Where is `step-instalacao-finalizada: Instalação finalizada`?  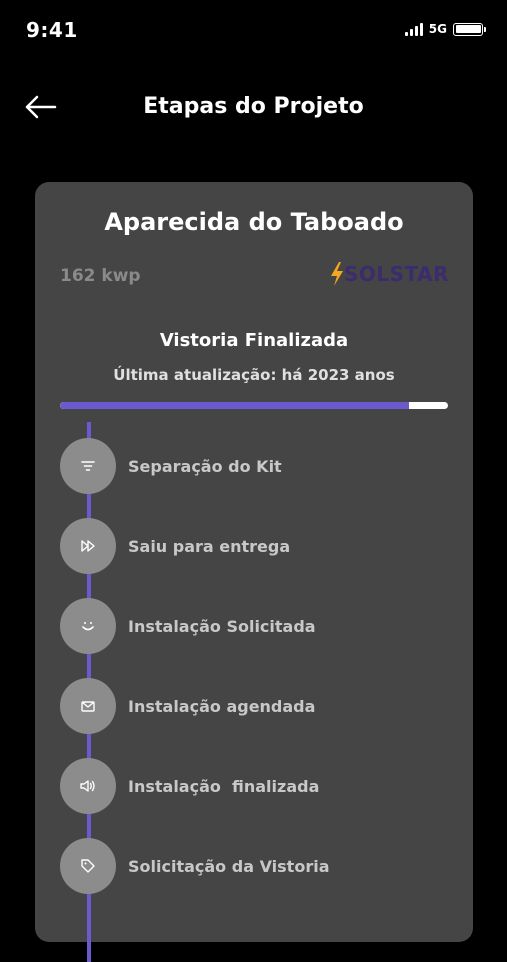
step-instalacao-finalizada: Instalação finalizada is located at coordinates (260, 786).